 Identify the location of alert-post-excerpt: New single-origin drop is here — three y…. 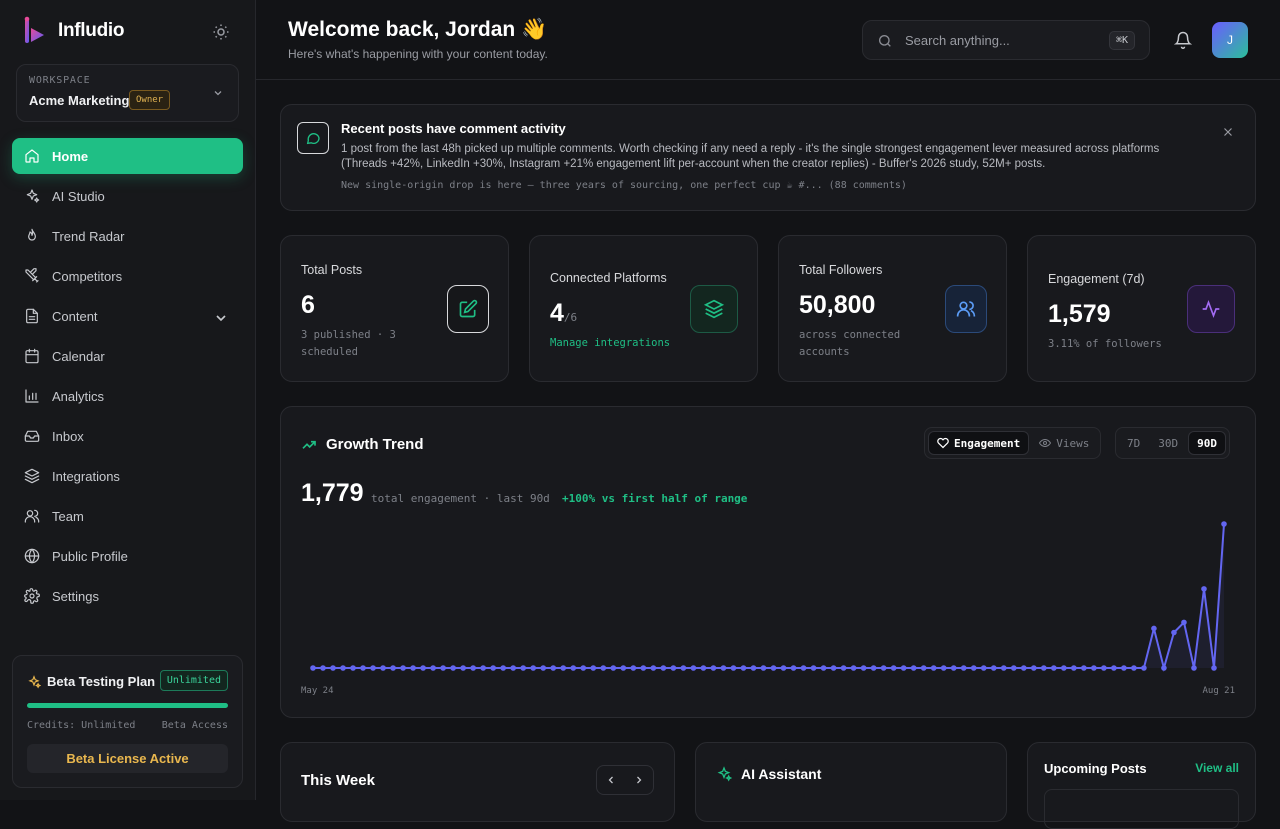
(624, 185).